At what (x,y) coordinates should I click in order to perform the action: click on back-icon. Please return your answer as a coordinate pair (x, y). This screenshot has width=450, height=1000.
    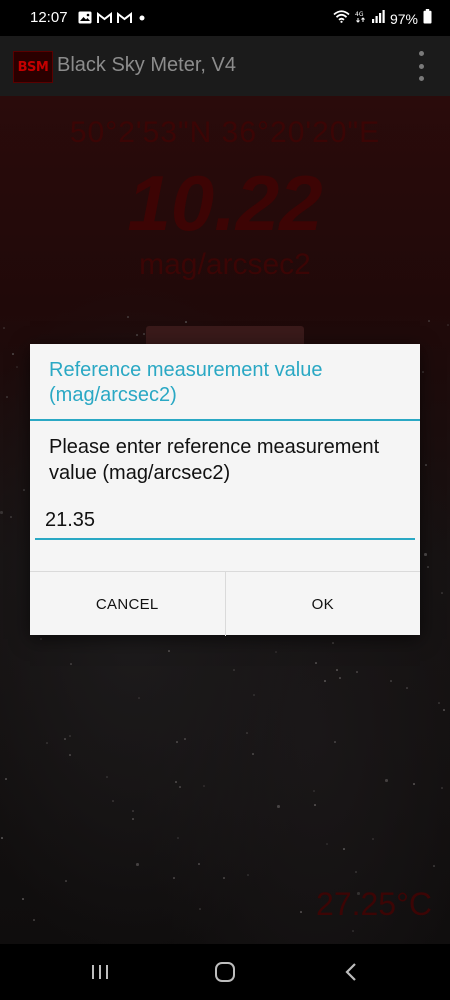
    Looking at the image, I should click on (351, 972).